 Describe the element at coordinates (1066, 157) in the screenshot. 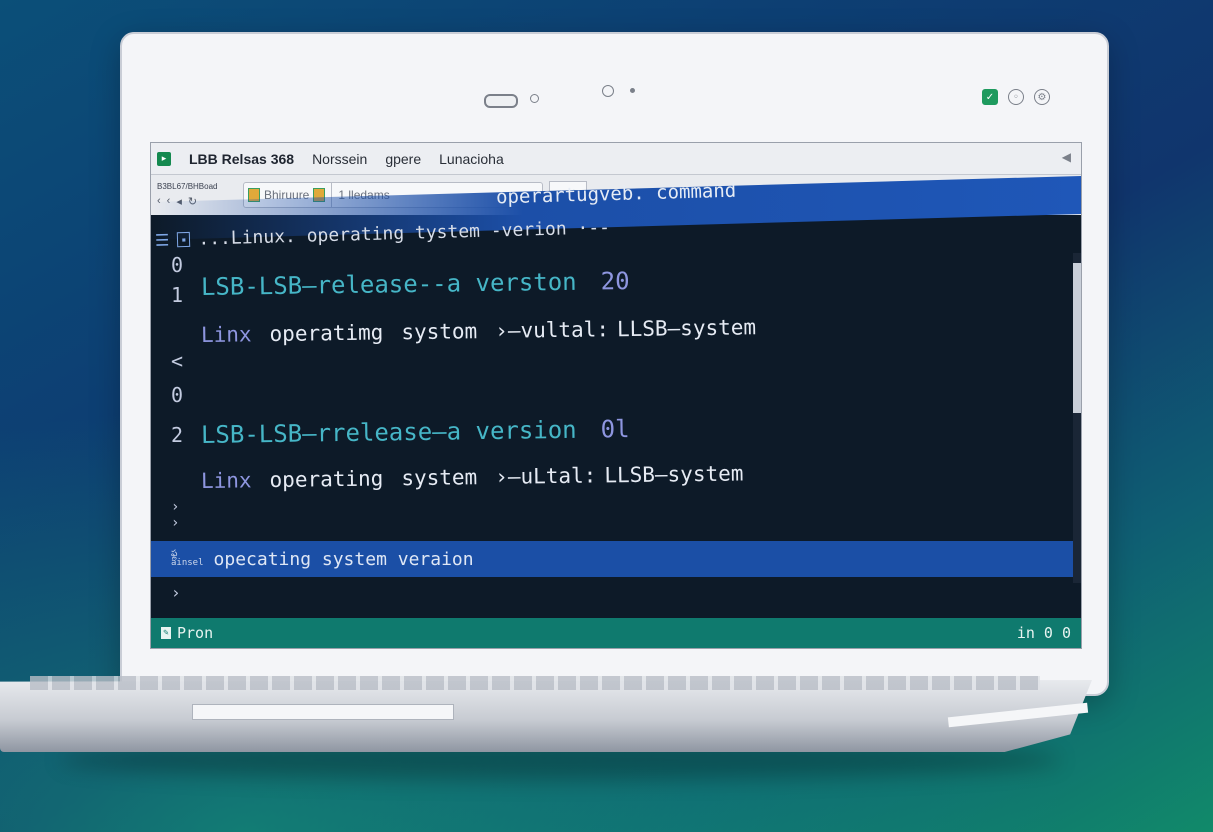

I see `speaker-icon: ◀` at that location.